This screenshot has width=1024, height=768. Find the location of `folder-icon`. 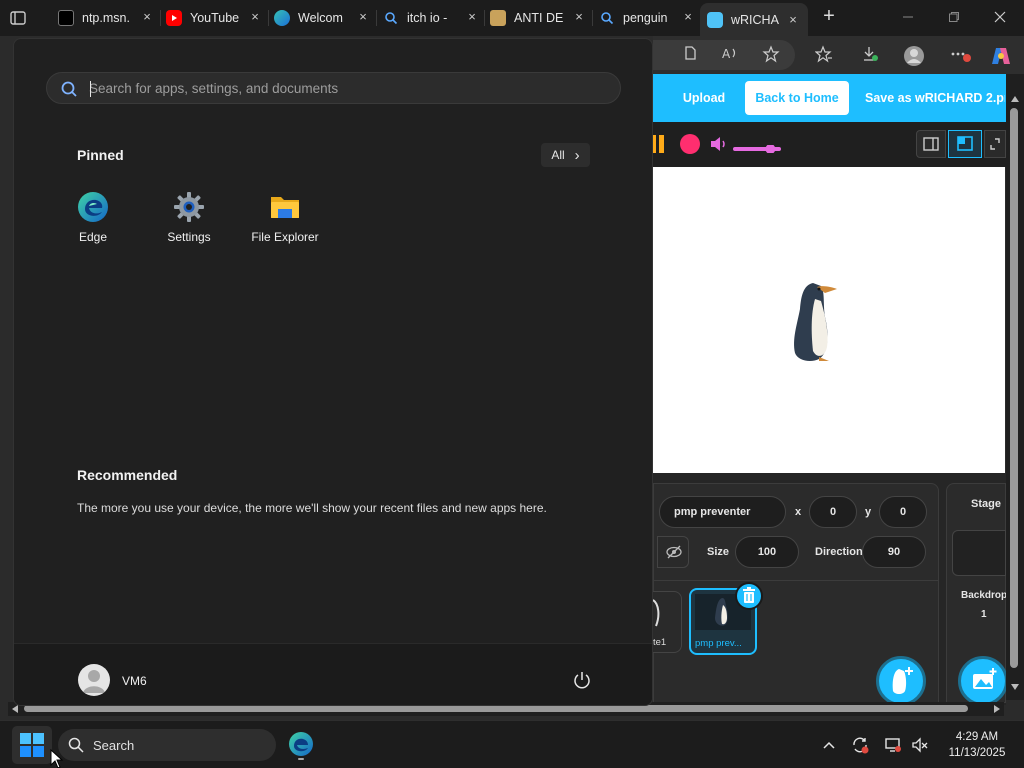

folder-icon is located at coordinates (285, 207).